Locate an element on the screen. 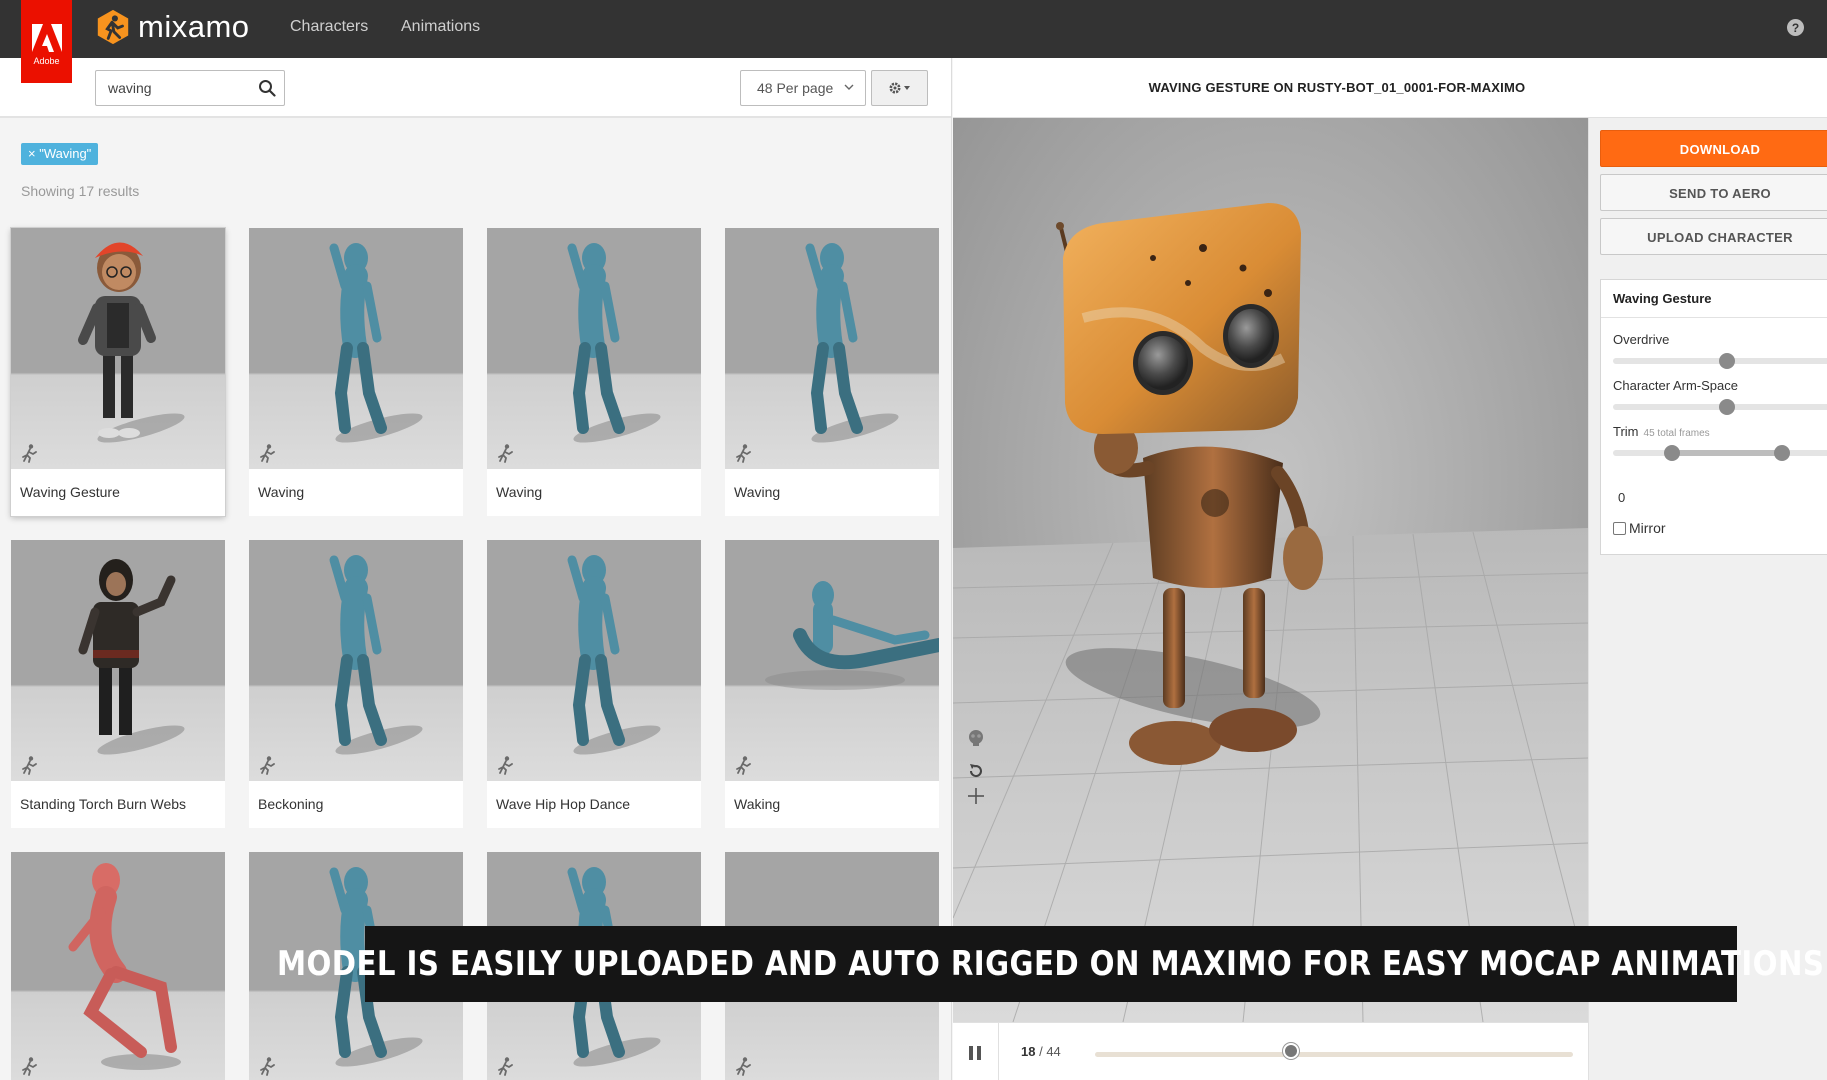  current-frame: 18 is located at coordinates (1028, 1051).